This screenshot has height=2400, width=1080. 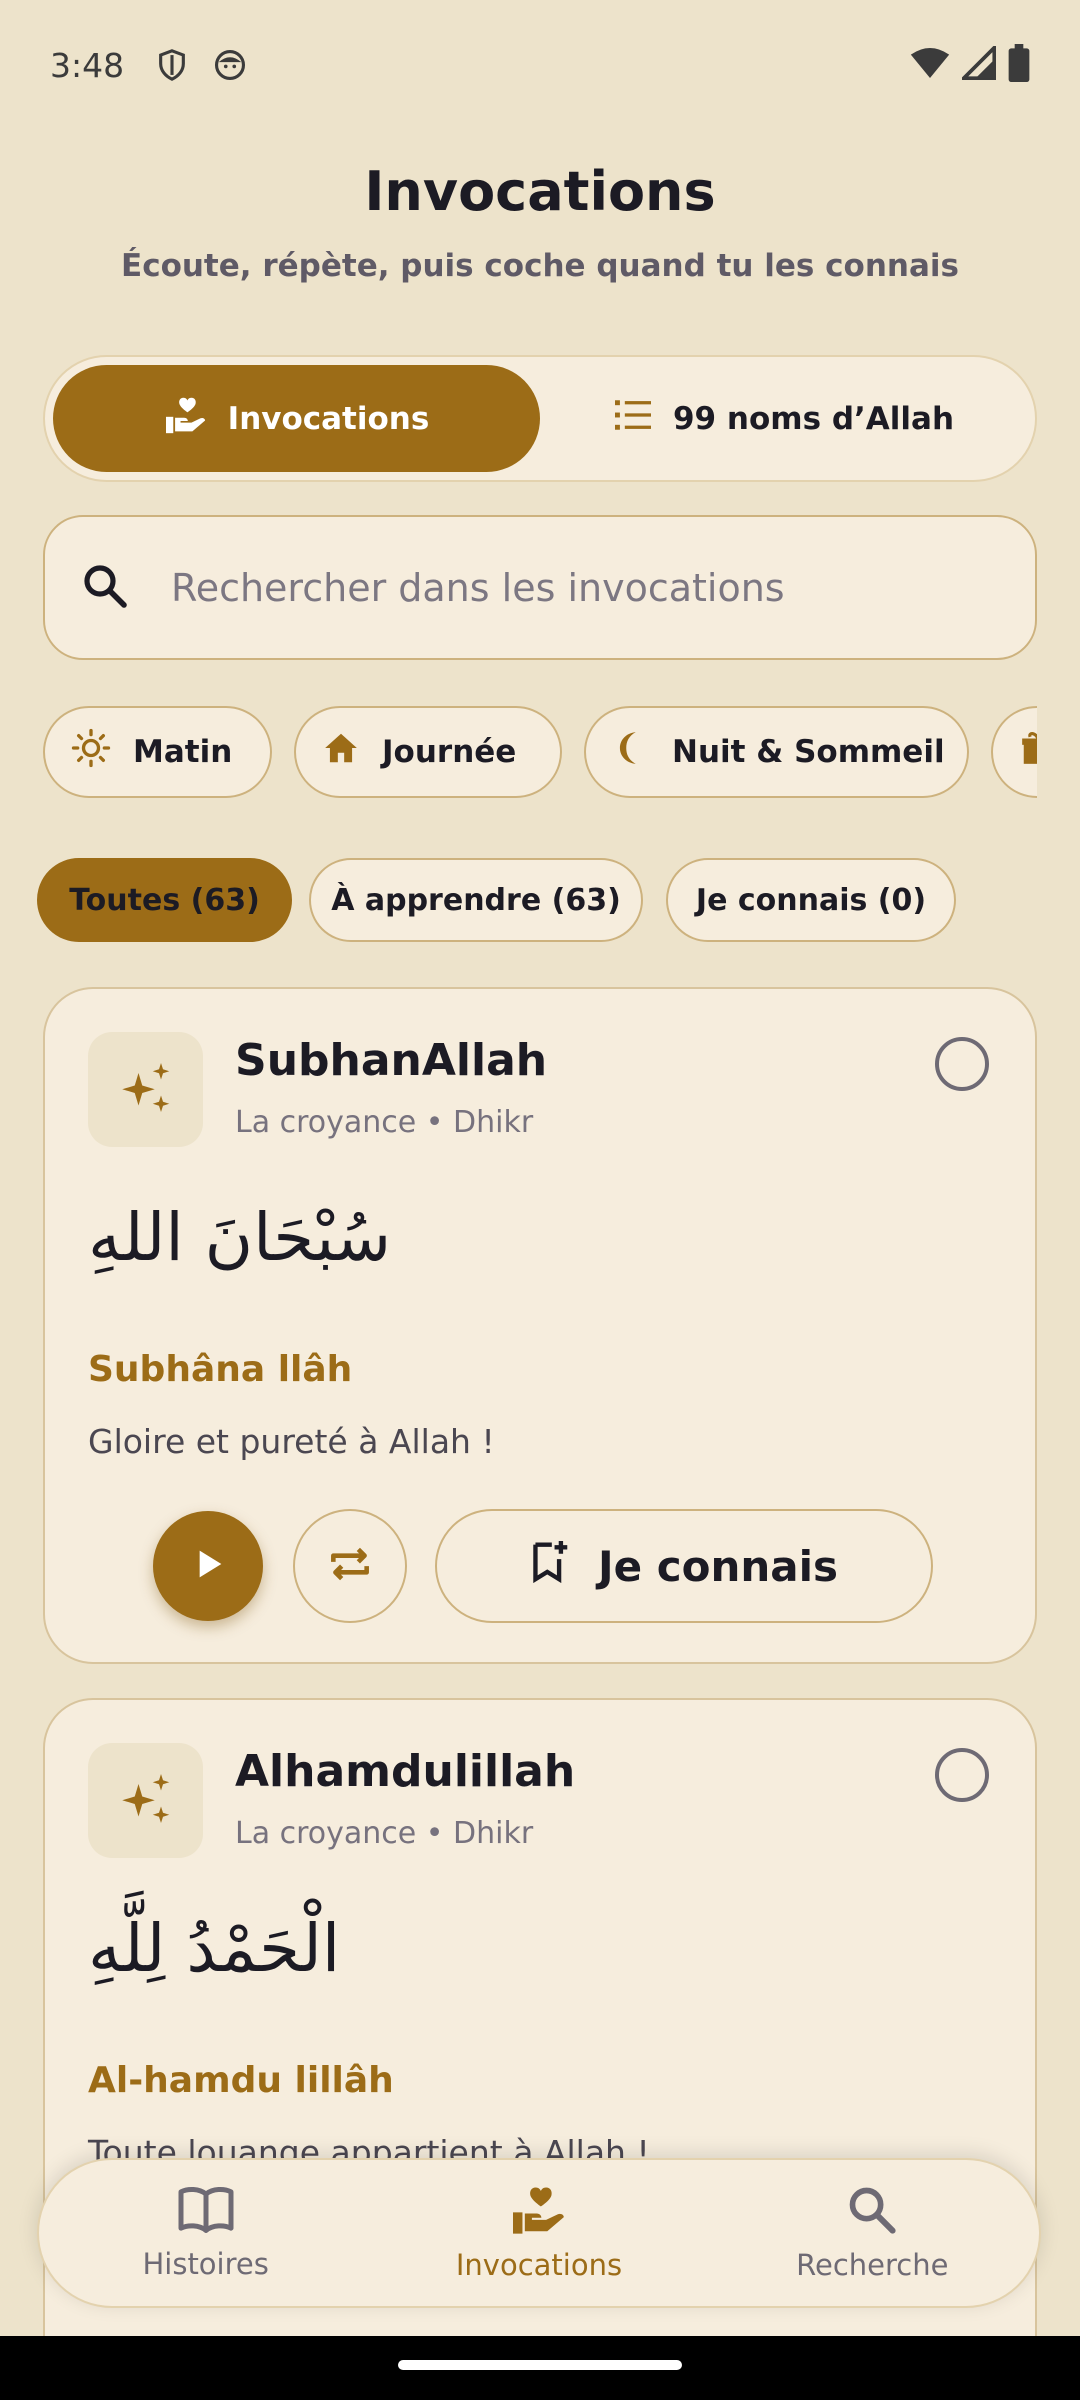 What do you see at coordinates (230, 65) in the screenshot?
I see `face-icon` at bounding box center [230, 65].